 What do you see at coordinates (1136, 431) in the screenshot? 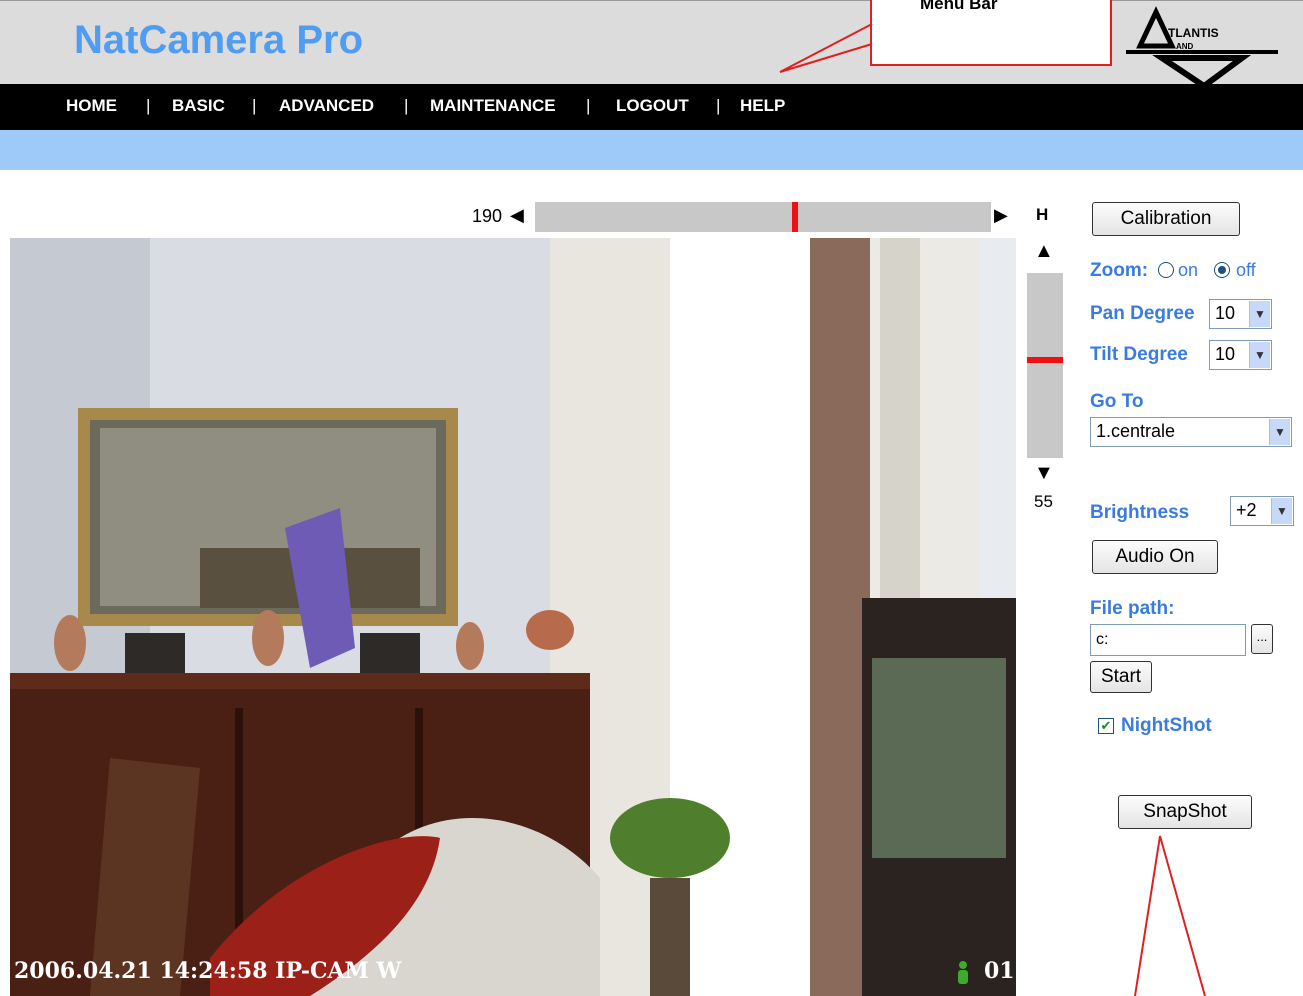
I see `goto-value: 1.centrale` at bounding box center [1136, 431].